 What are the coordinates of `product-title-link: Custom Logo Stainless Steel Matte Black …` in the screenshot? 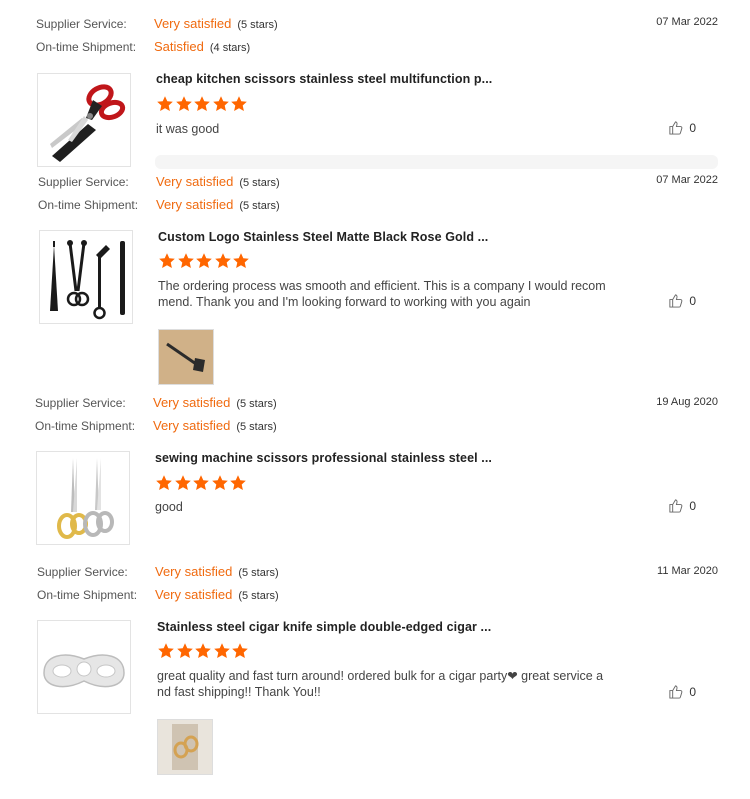 It's located at (323, 237).